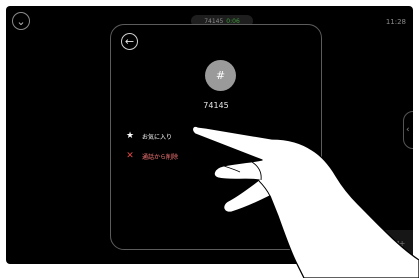  I want to click on back-button: ←, so click(129, 41).